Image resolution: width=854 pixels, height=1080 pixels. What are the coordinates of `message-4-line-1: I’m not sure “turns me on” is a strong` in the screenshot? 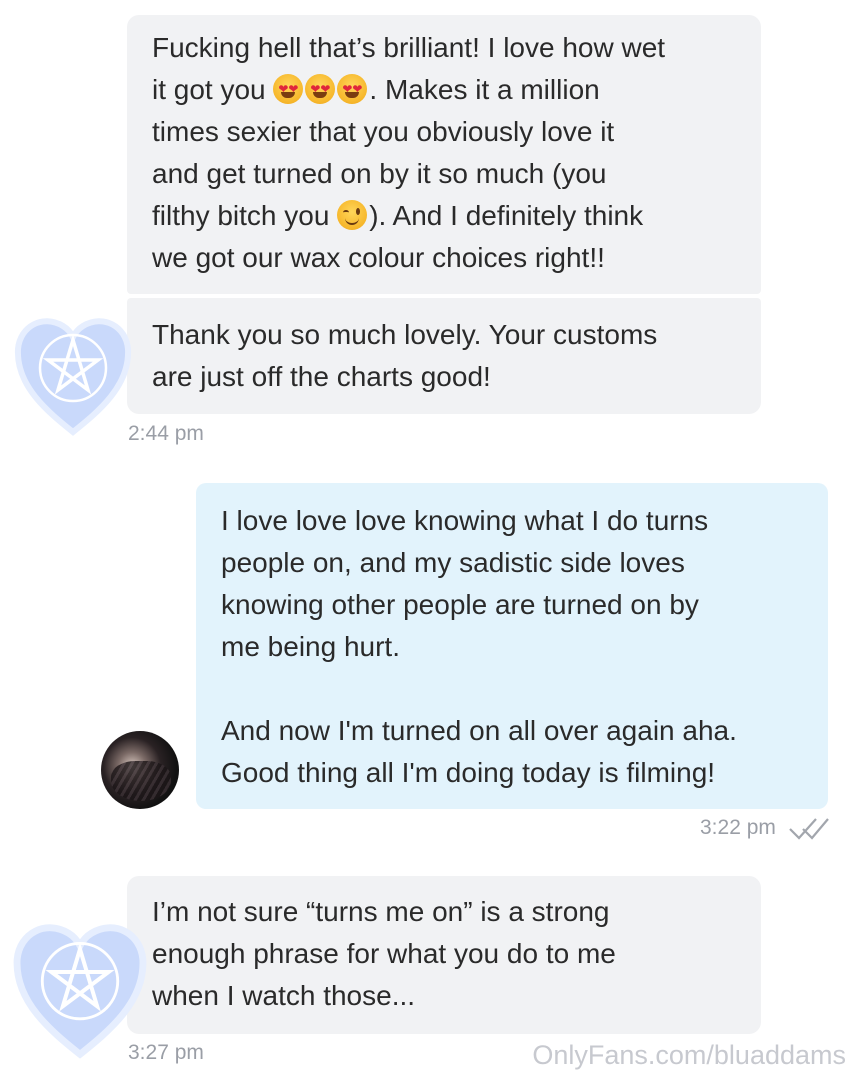 It's located at (381, 911).